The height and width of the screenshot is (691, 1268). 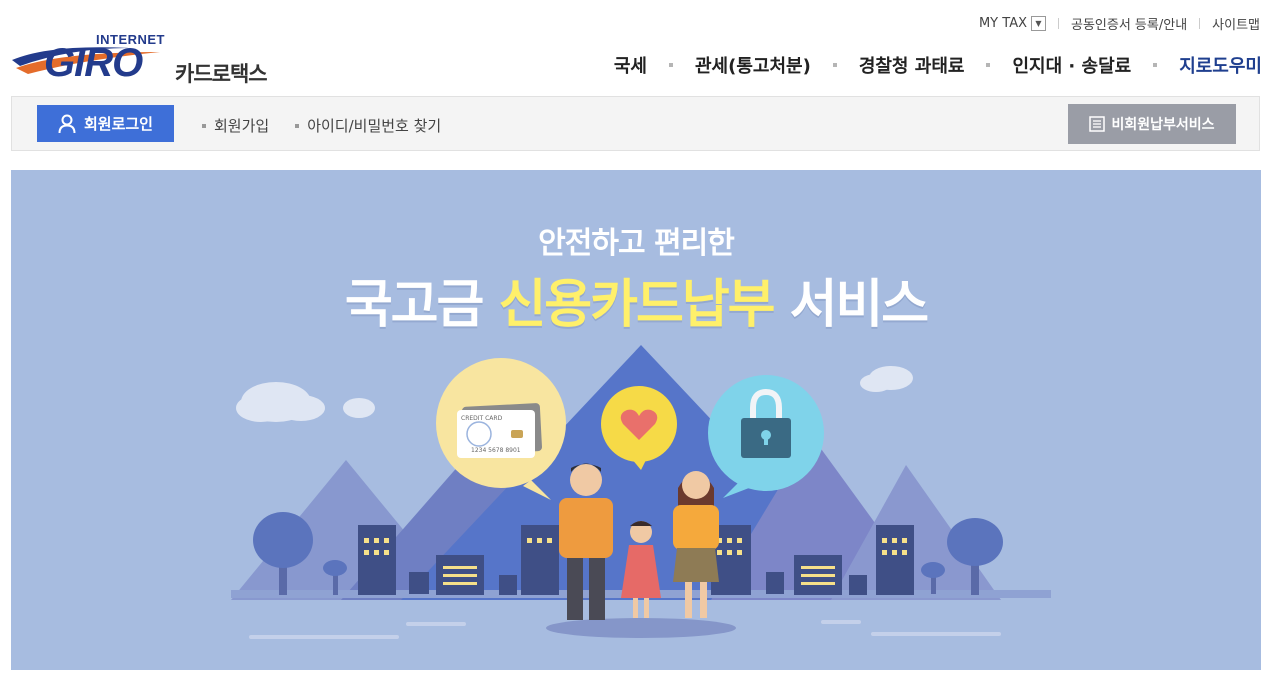 What do you see at coordinates (641, 628) in the screenshot?
I see `ground-shadow` at bounding box center [641, 628].